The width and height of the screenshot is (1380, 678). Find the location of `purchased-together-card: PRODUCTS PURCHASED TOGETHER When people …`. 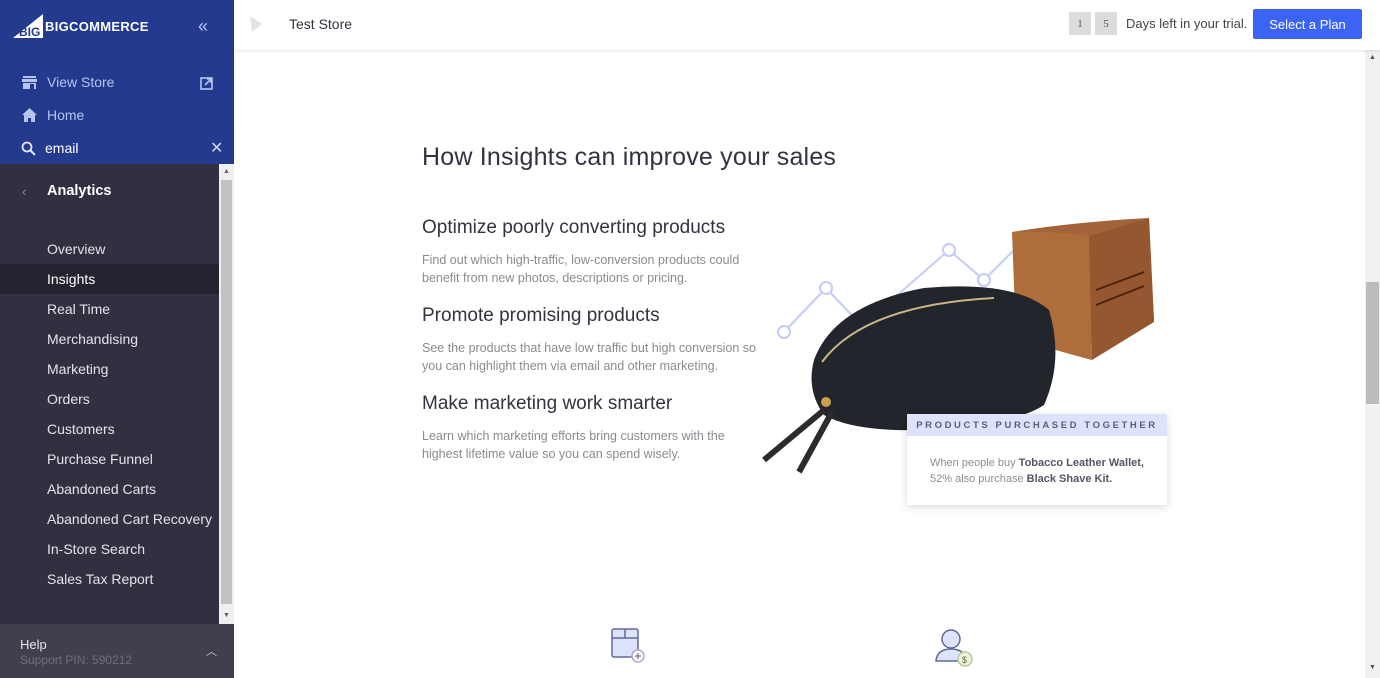

purchased-together-card: PRODUCTS PURCHASED TOGETHER When people … is located at coordinates (1037, 459).